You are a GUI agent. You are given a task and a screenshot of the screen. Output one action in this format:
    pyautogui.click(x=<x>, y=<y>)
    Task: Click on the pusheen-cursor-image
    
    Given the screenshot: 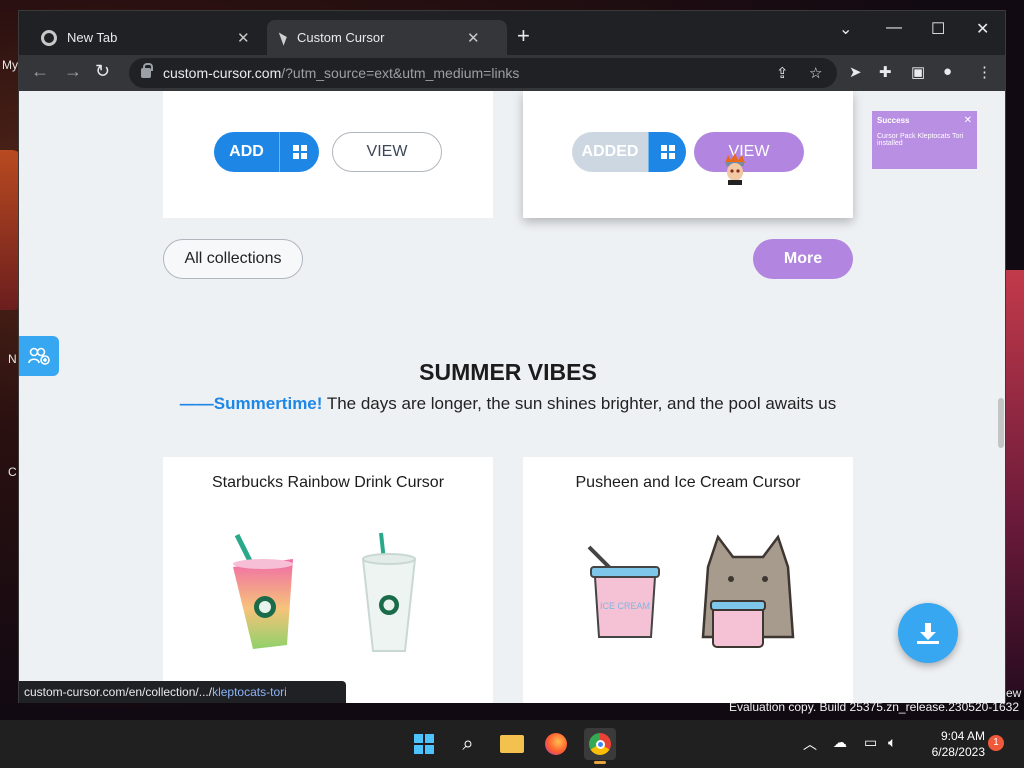 What is the action you would take?
    pyautogui.click(x=748, y=591)
    